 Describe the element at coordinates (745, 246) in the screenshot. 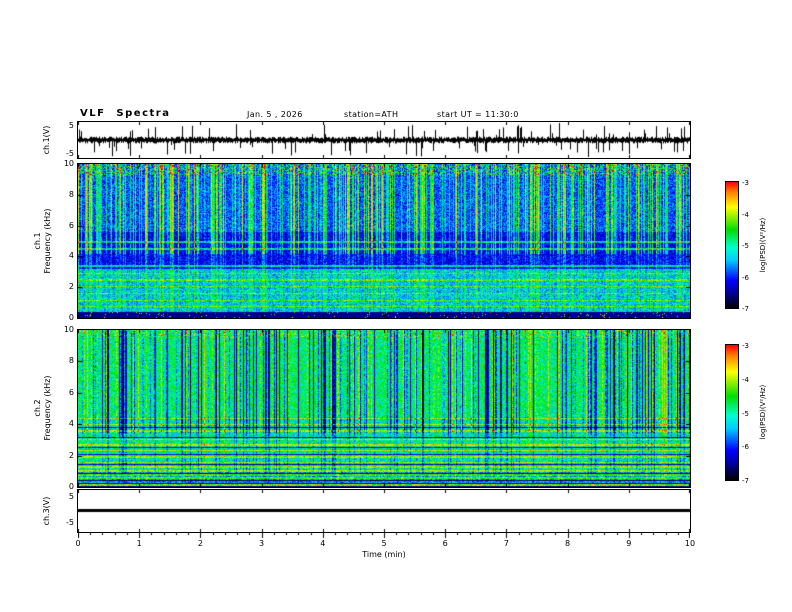

I see `colorbar-ch1-tick-label: -5` at that location.